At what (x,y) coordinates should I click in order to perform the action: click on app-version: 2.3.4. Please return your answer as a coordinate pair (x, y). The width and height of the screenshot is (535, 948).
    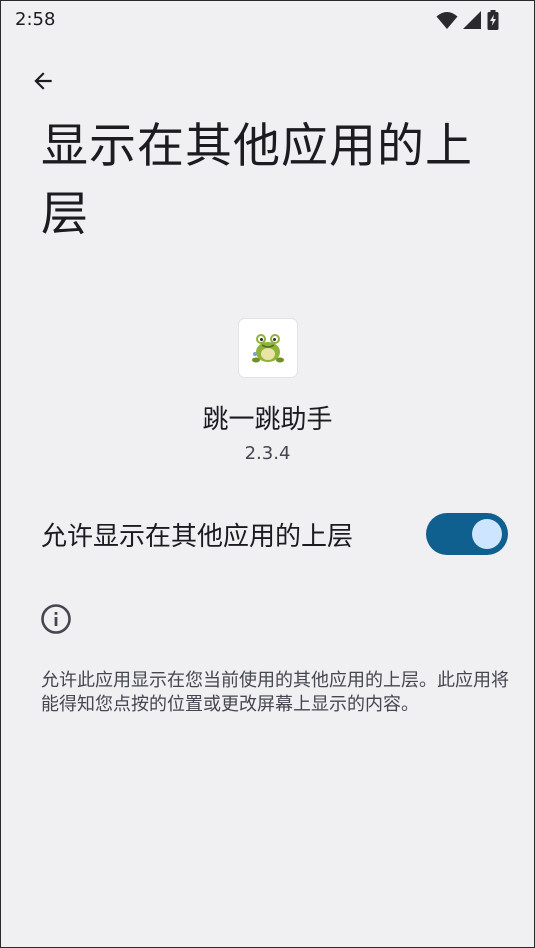
    Looking at the image, I should click on (267, 453).